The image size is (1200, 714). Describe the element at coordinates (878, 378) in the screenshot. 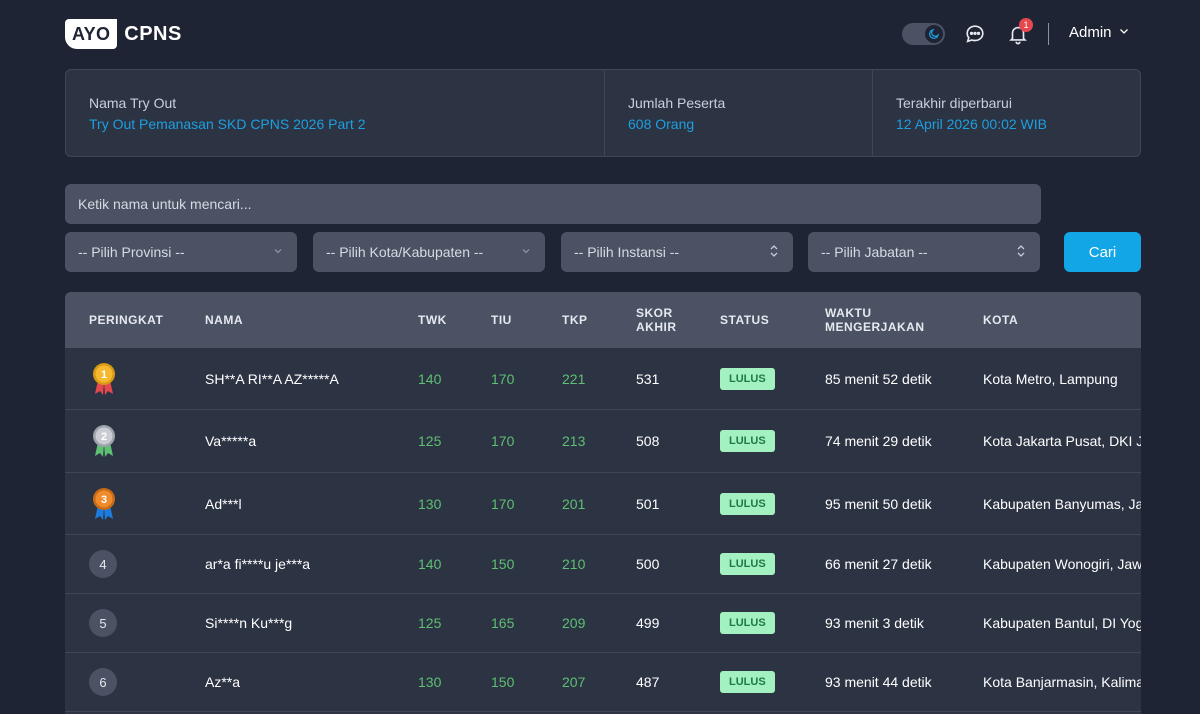

I see `cell-time: 85 menit 52 detik` at that location.